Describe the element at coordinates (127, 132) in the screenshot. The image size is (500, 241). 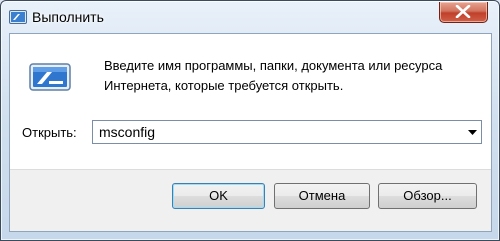
I see `open-input-value: msconfig` at that location.